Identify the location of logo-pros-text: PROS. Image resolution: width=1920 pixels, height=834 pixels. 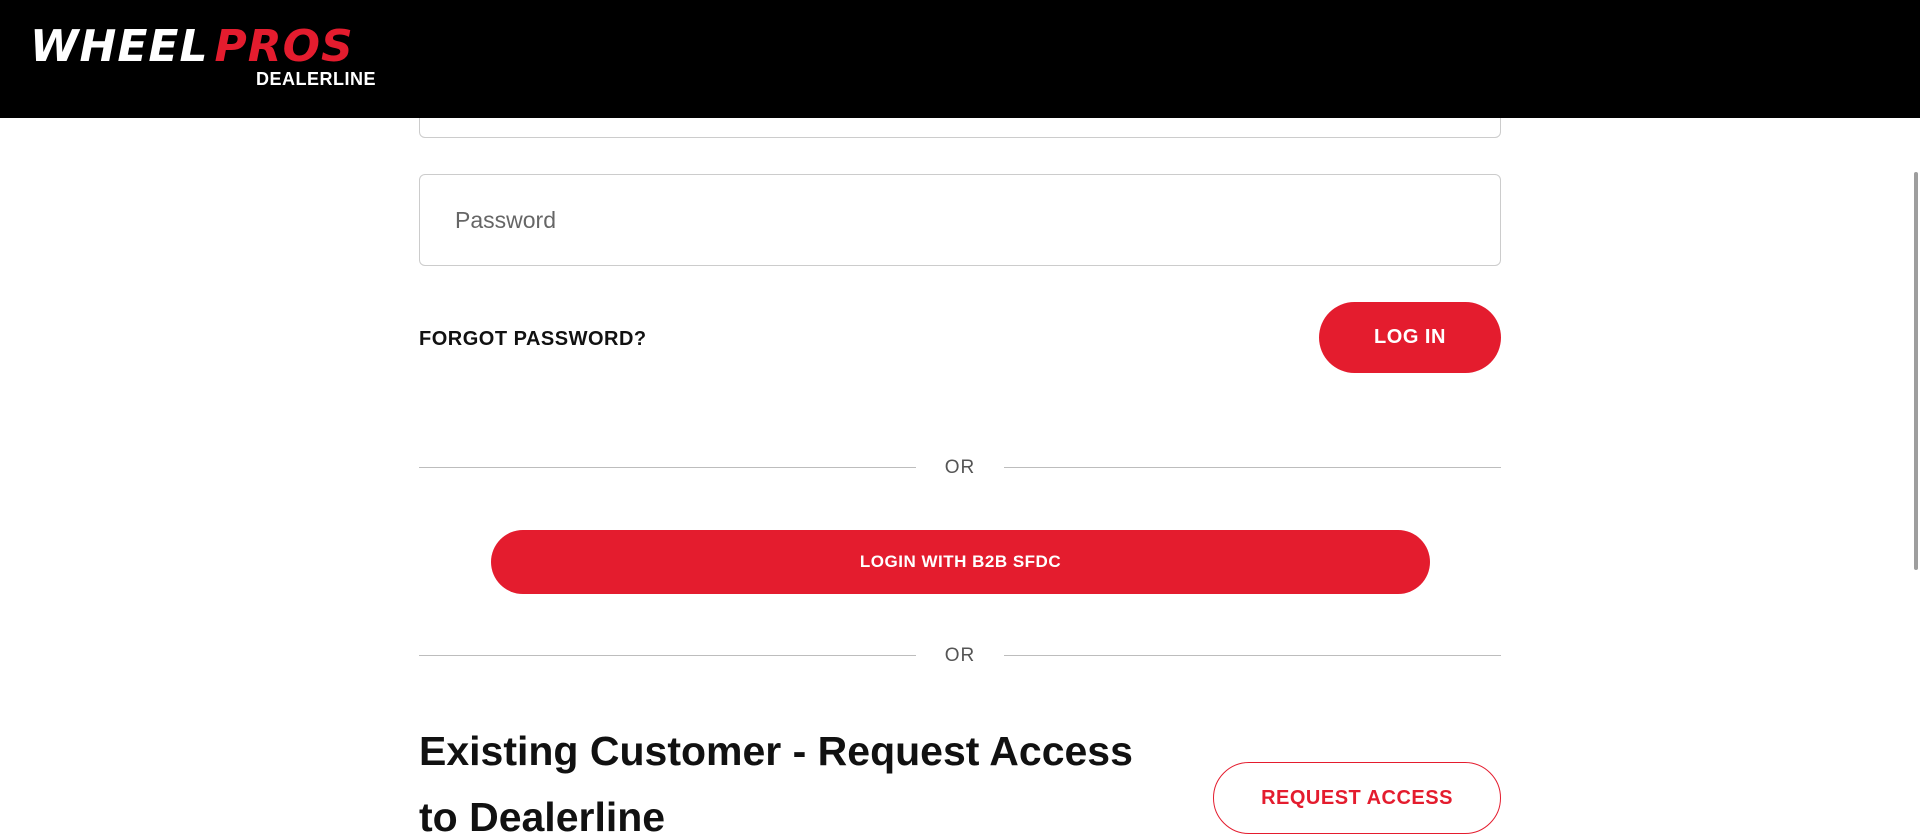
(284, 46).